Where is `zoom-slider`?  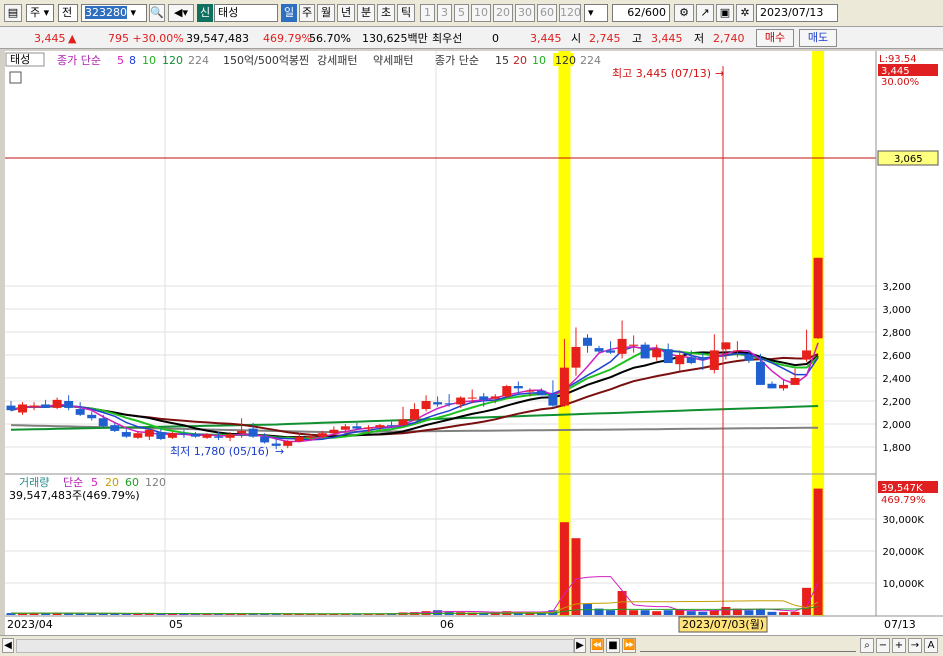
zoom-slider is located at coordinates (748, 645).